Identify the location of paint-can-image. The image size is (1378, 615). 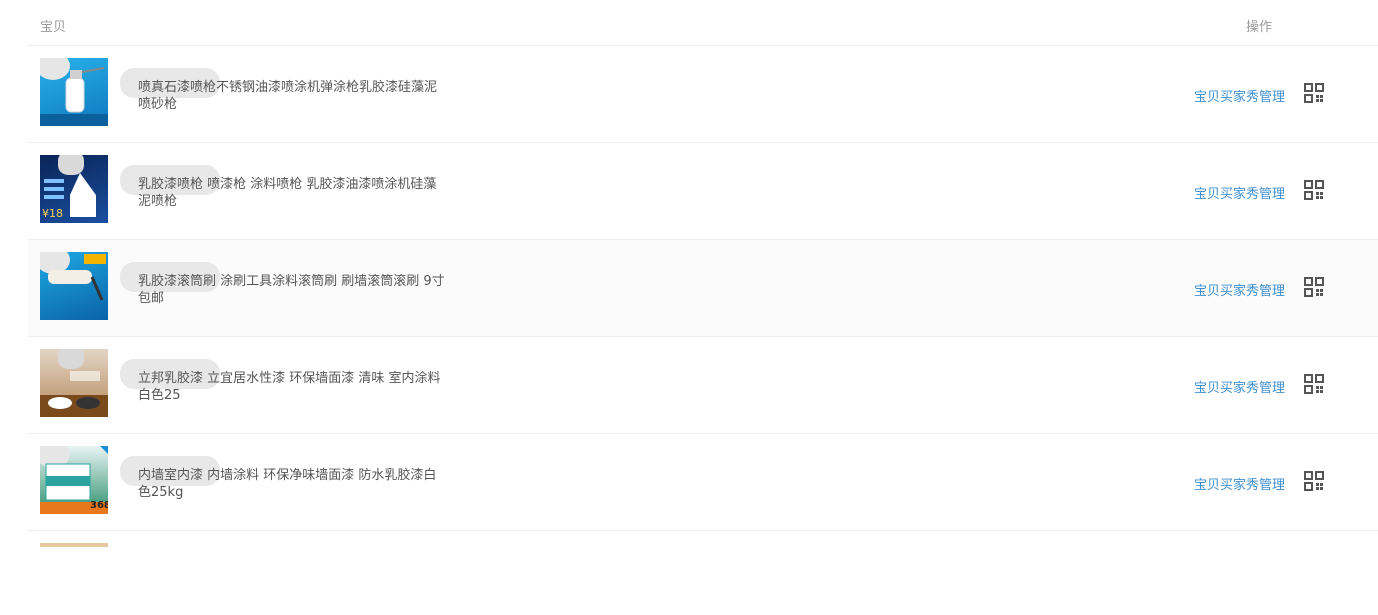
(74, 394).